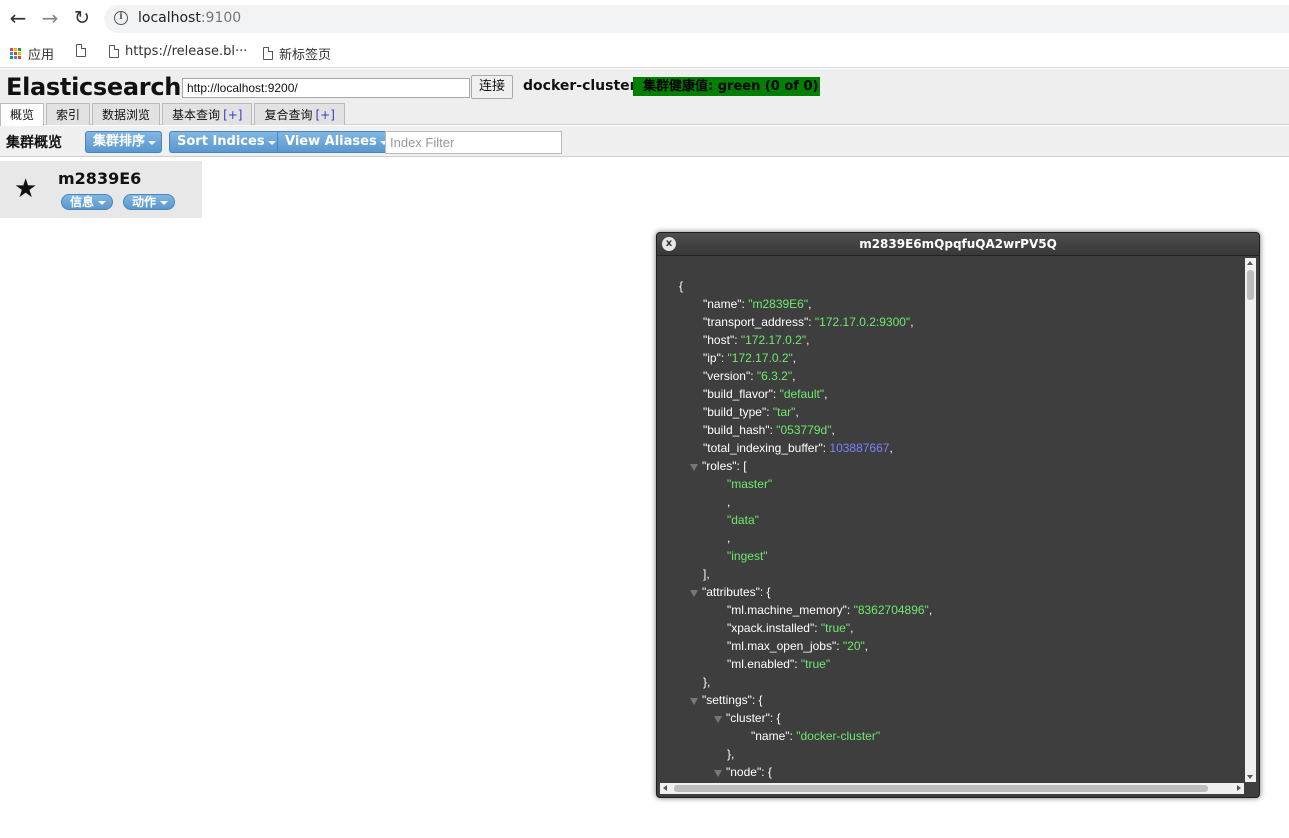 This screenshot has height=838, width=1289. What do you see at coordinates (124, 142) in the screenshot?
I see `sort-cluster-button: 集群排序` at bounding box center [124, 142].